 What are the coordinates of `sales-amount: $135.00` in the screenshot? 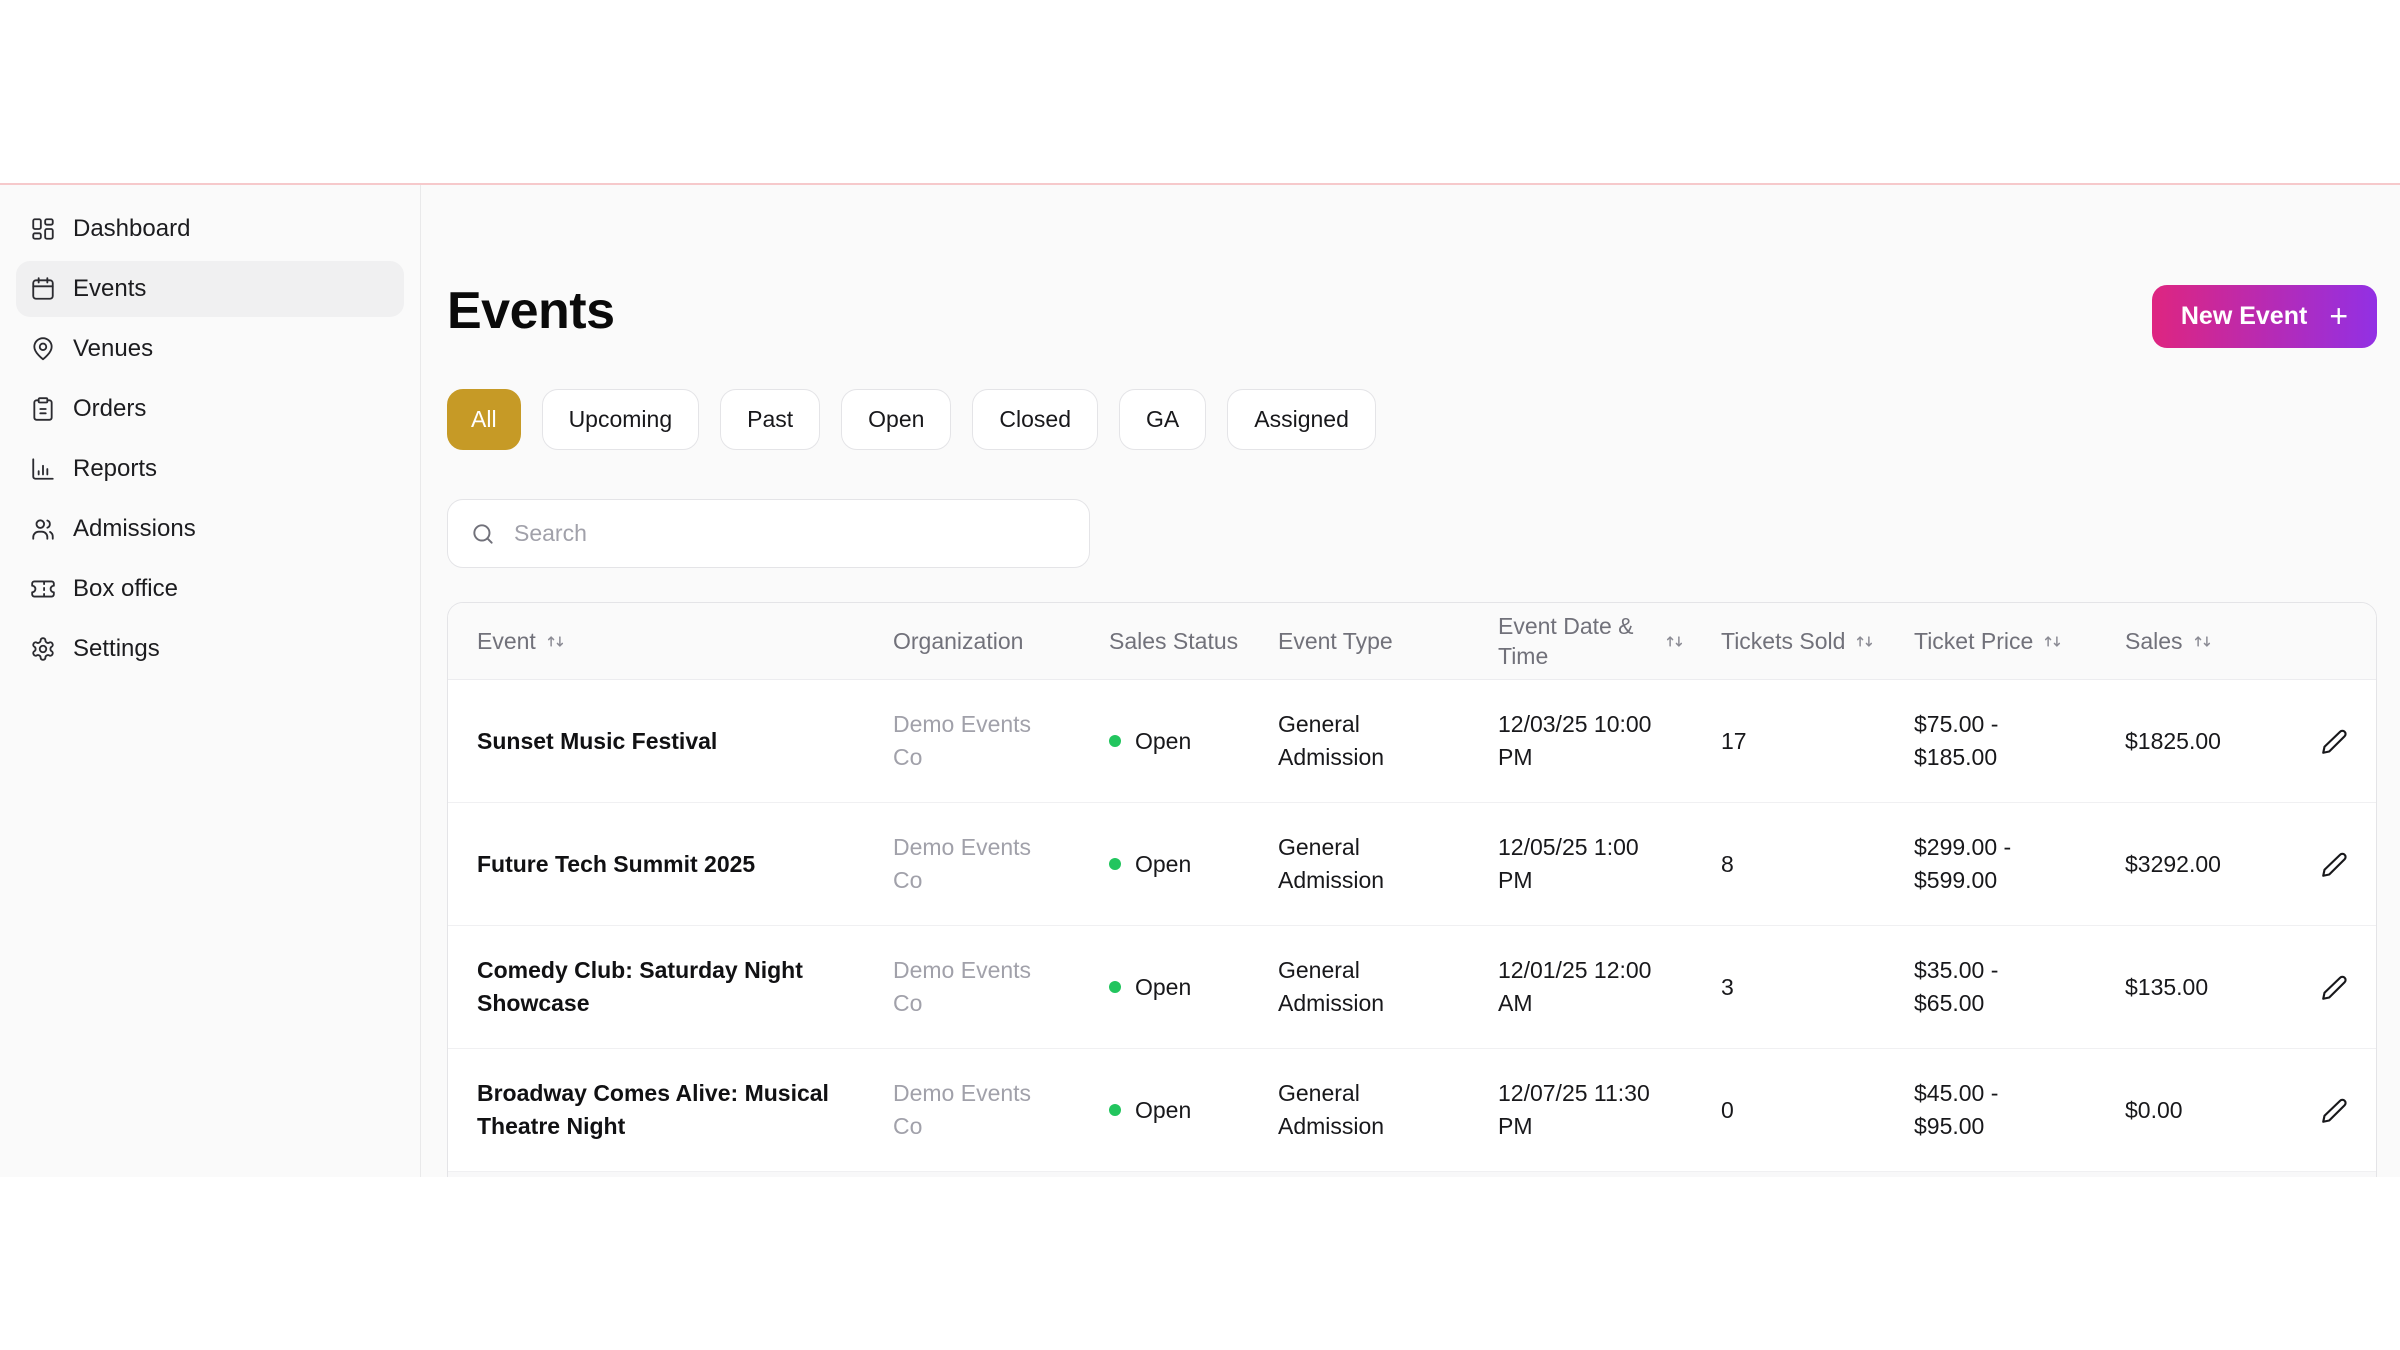 It's located at (2167, 986).